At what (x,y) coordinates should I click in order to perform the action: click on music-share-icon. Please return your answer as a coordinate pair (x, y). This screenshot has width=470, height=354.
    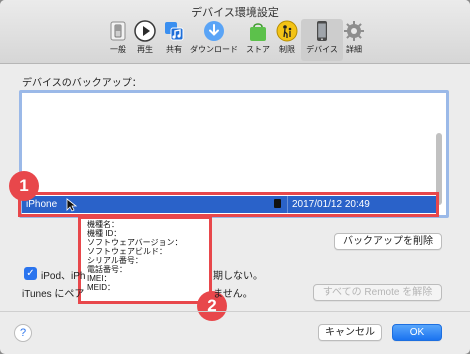
    Looking at the image, I should click on (174, 31).